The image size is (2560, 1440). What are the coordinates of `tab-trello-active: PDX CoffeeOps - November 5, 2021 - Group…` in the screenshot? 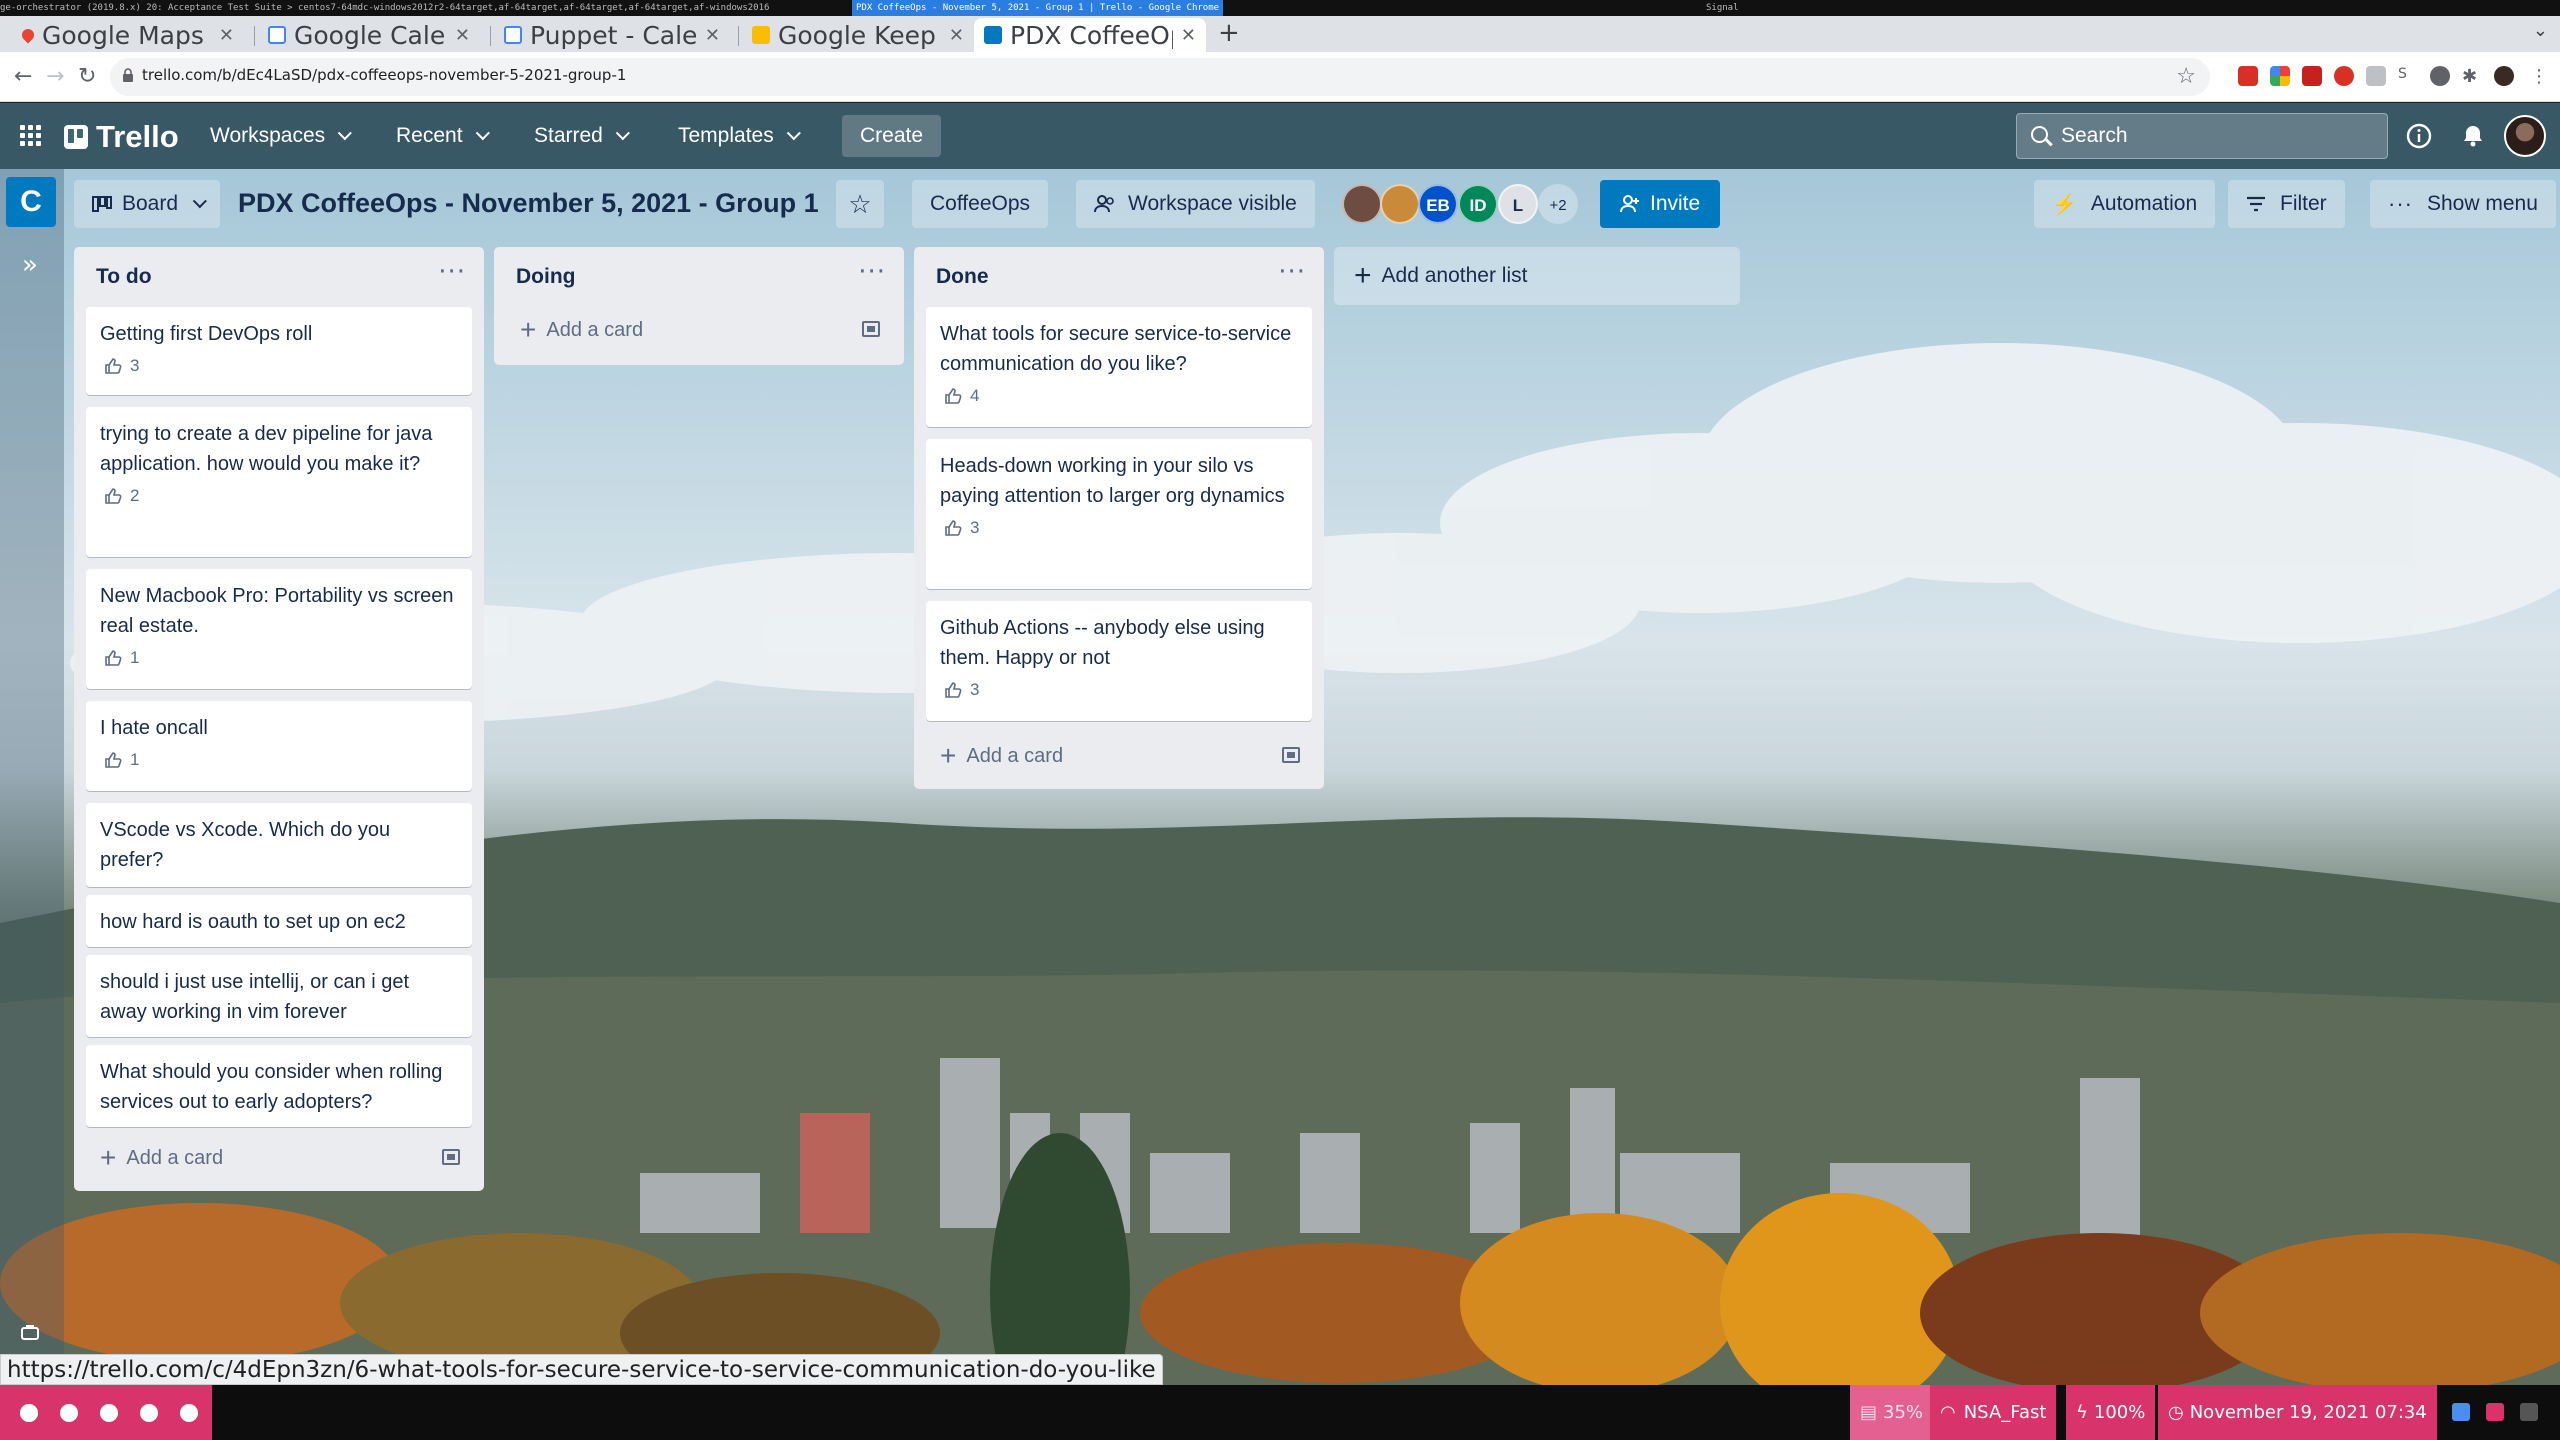 It's located at (1090, 35).